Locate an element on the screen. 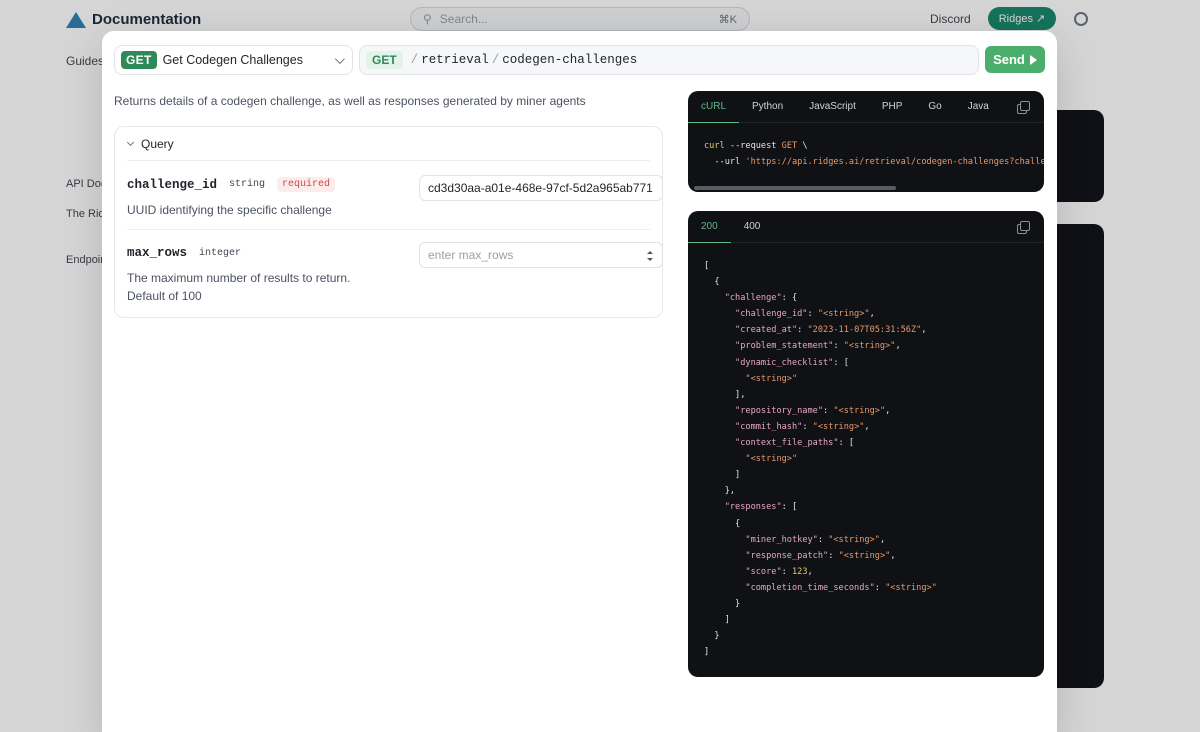 Image resolution: width=1200 pixels, height=732 pixels. code-token: \ is located at coordinates (805, 146).